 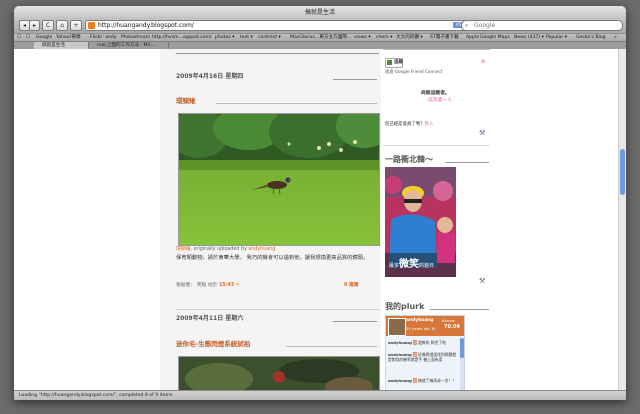 I want to click on gfc-icon, so click(x=389, y=62).